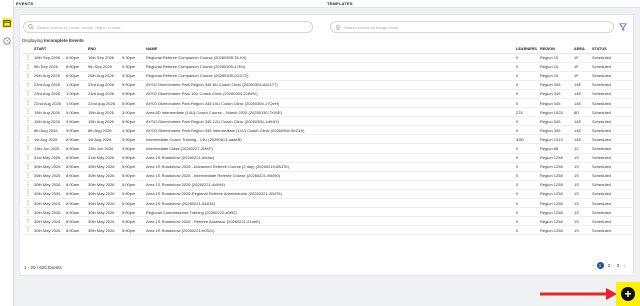 The height and width of the screenshot is (306, 640). Describe the element at coordinates (340, 3) in the screenshot. I see `tab-templates: TEMPLATES` at that location.